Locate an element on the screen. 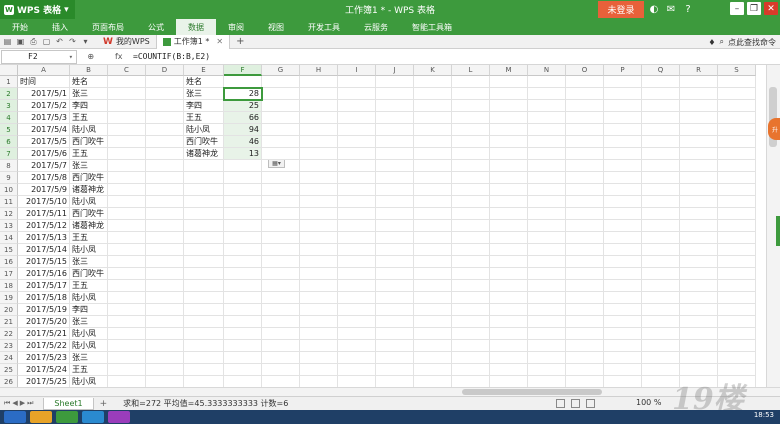 The width and height of the screenshot is (780, 424). new-tab-button: + is located at coordinates (240, 41).